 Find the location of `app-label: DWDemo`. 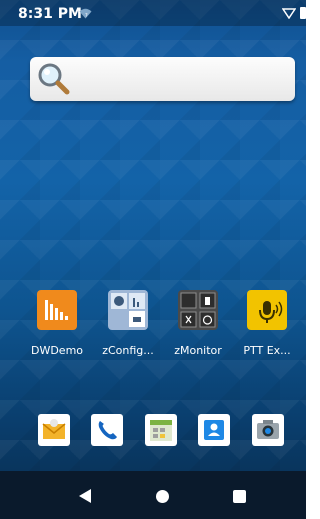

app-label: DWDemo is located at coordinates (57, 350).